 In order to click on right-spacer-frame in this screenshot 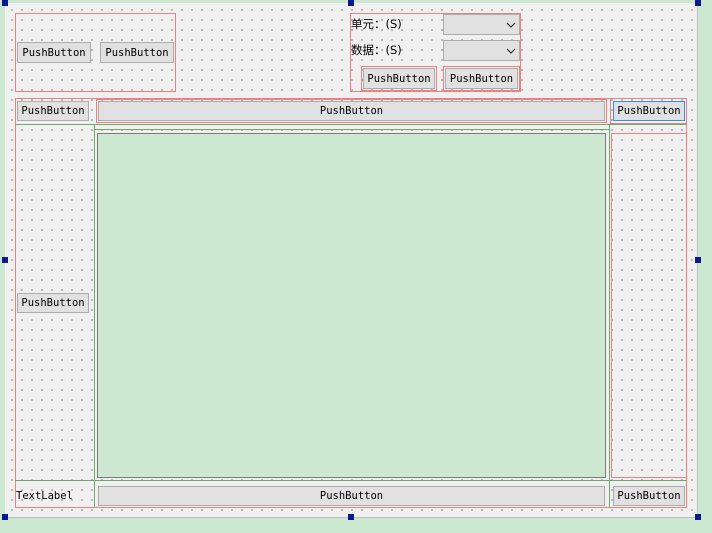, I will do `click(649, 305)`.